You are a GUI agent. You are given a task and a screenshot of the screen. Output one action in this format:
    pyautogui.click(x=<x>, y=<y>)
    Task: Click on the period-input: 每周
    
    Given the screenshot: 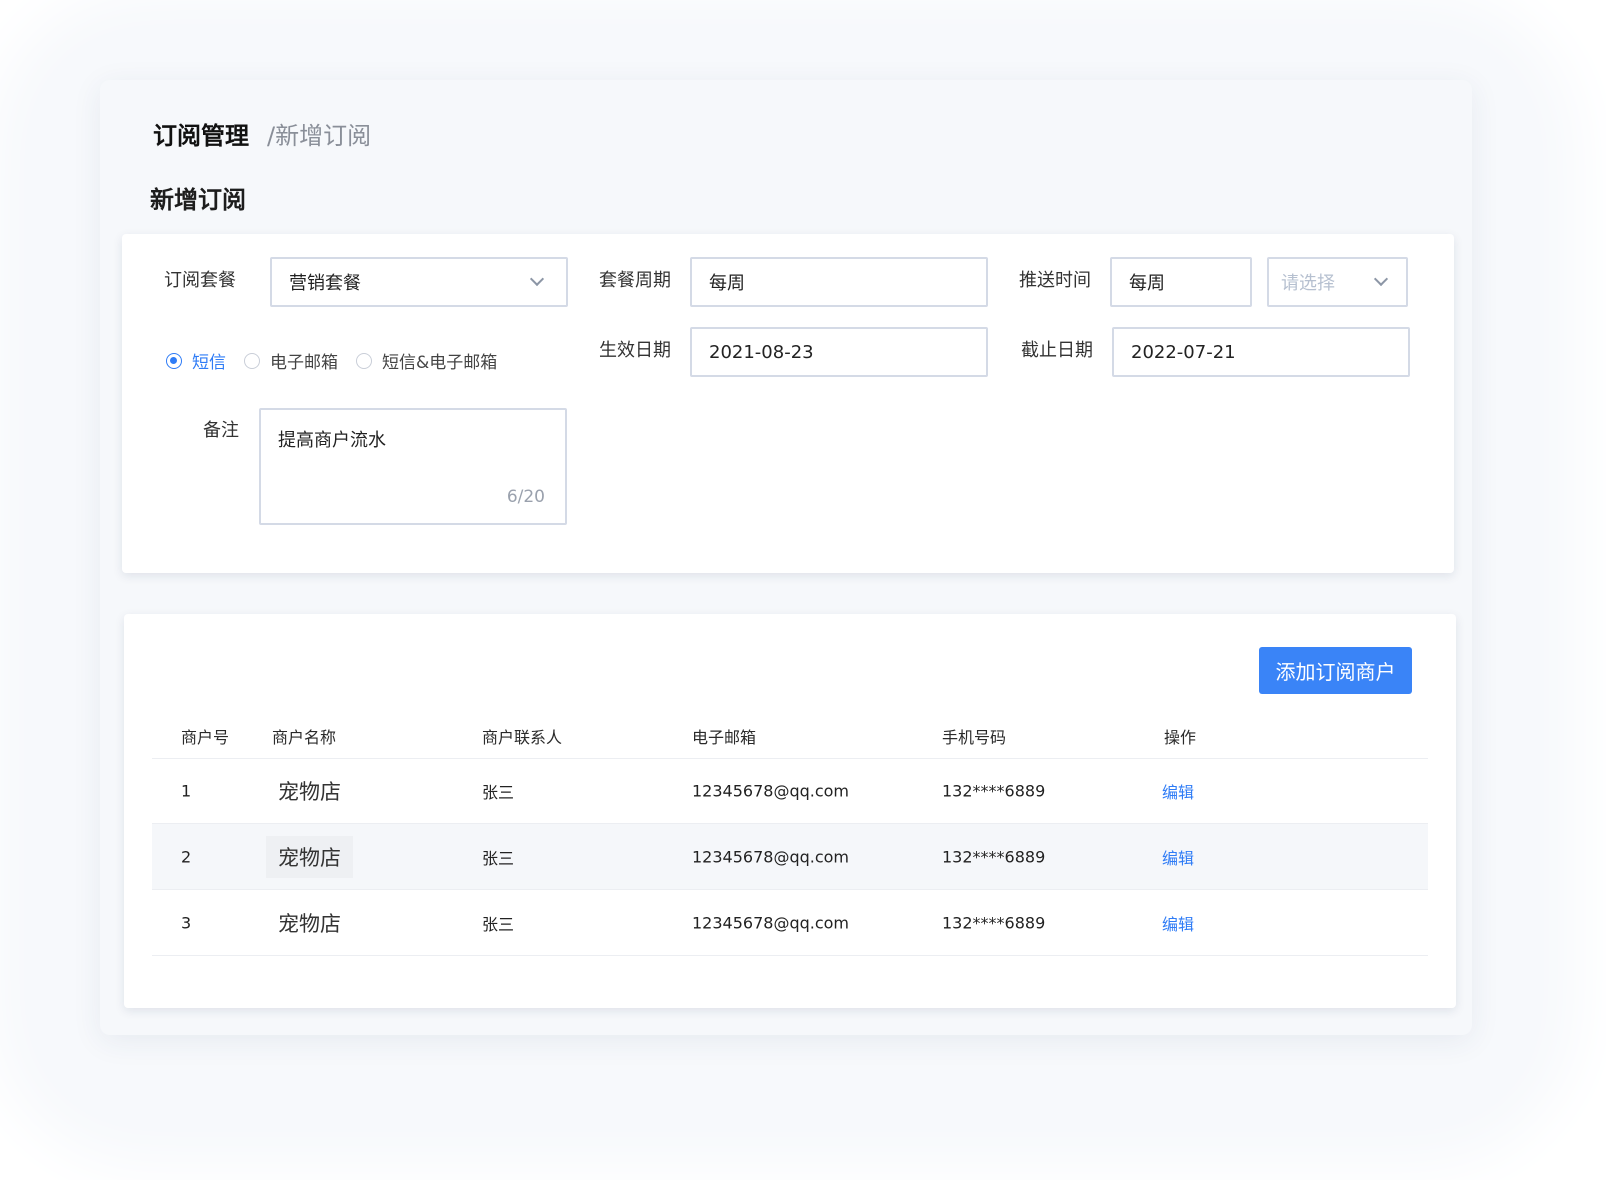 What is the action you would take?
    pyautogui.click(x=839, y=282)
    